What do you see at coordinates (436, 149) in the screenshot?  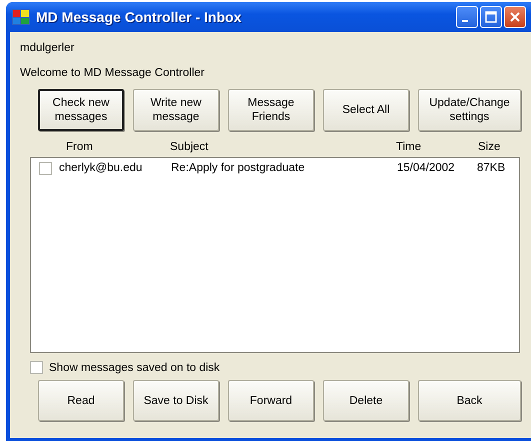 I see `column-header: Time` at bounding box center [436, 149].